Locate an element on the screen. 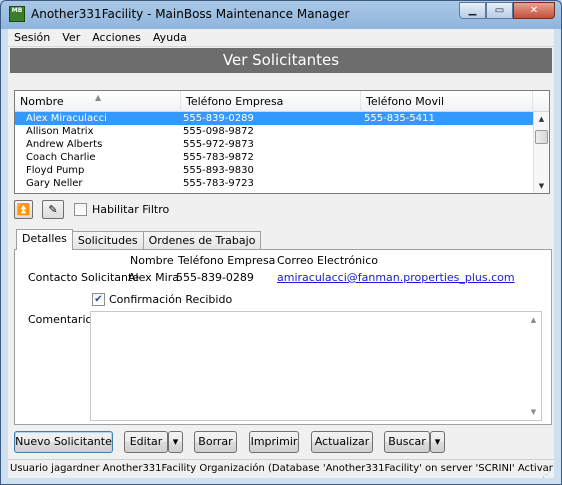 The height and width of the screenshot is (485, 562). edit-button: Editar is located at coordinates (146, 442).